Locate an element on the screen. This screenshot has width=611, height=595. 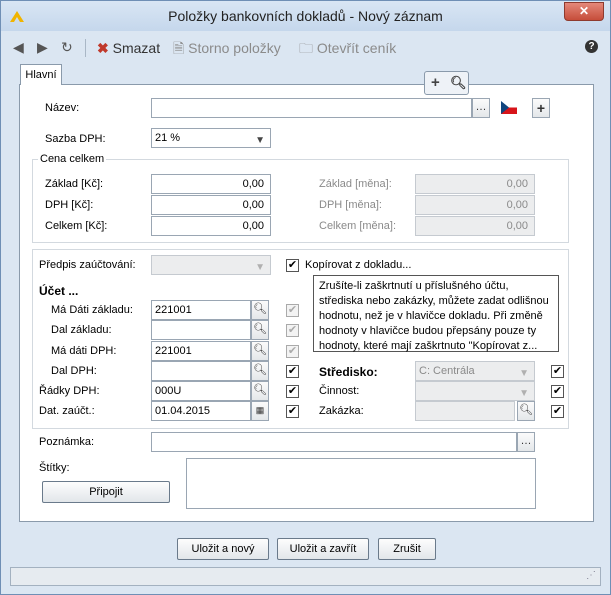
md-vat-input: 221001 is located at coordinates (201, 351).